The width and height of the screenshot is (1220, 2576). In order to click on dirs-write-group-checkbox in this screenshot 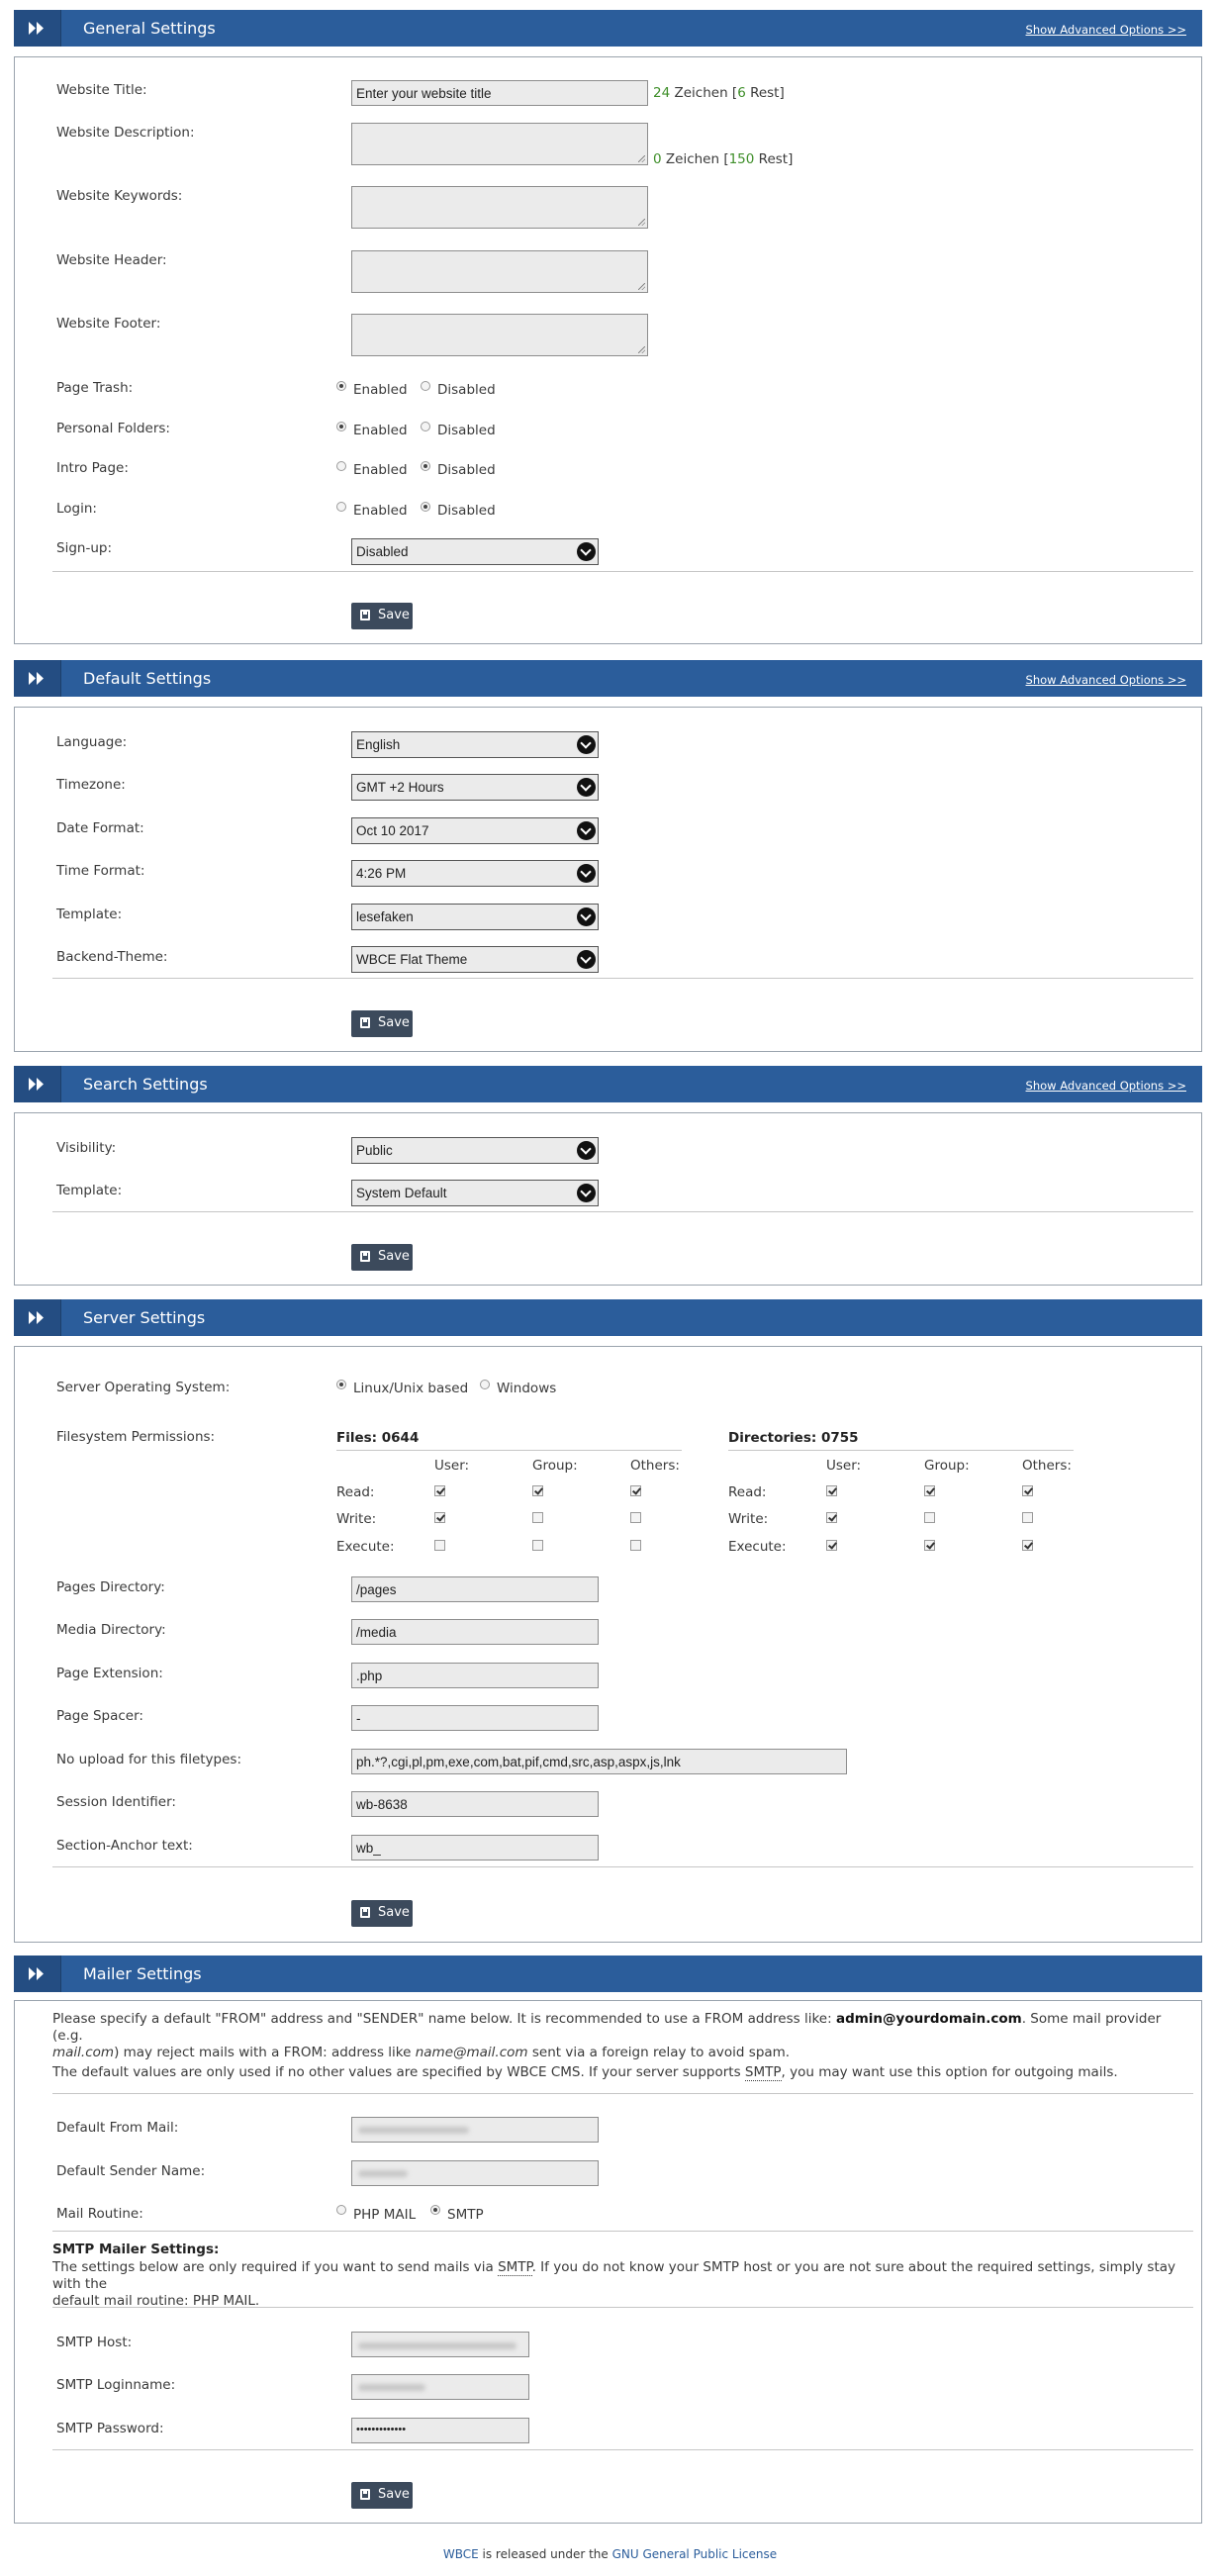, I will do `click(930, 1517)`.